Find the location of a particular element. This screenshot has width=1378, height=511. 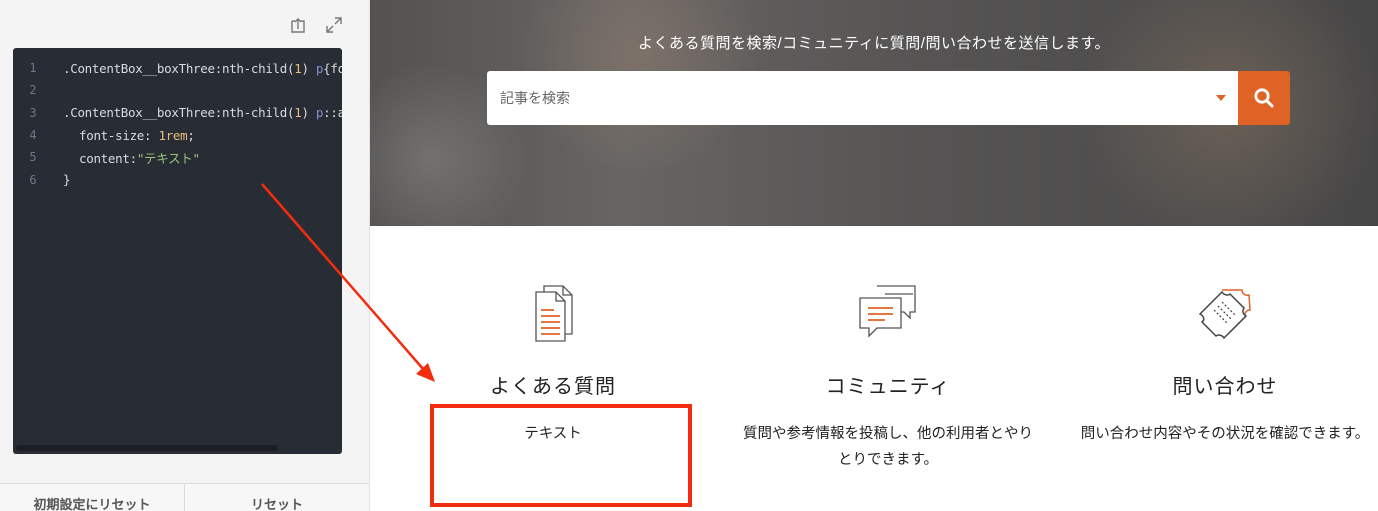

code-token: ; is located at coordinates (191, 135).